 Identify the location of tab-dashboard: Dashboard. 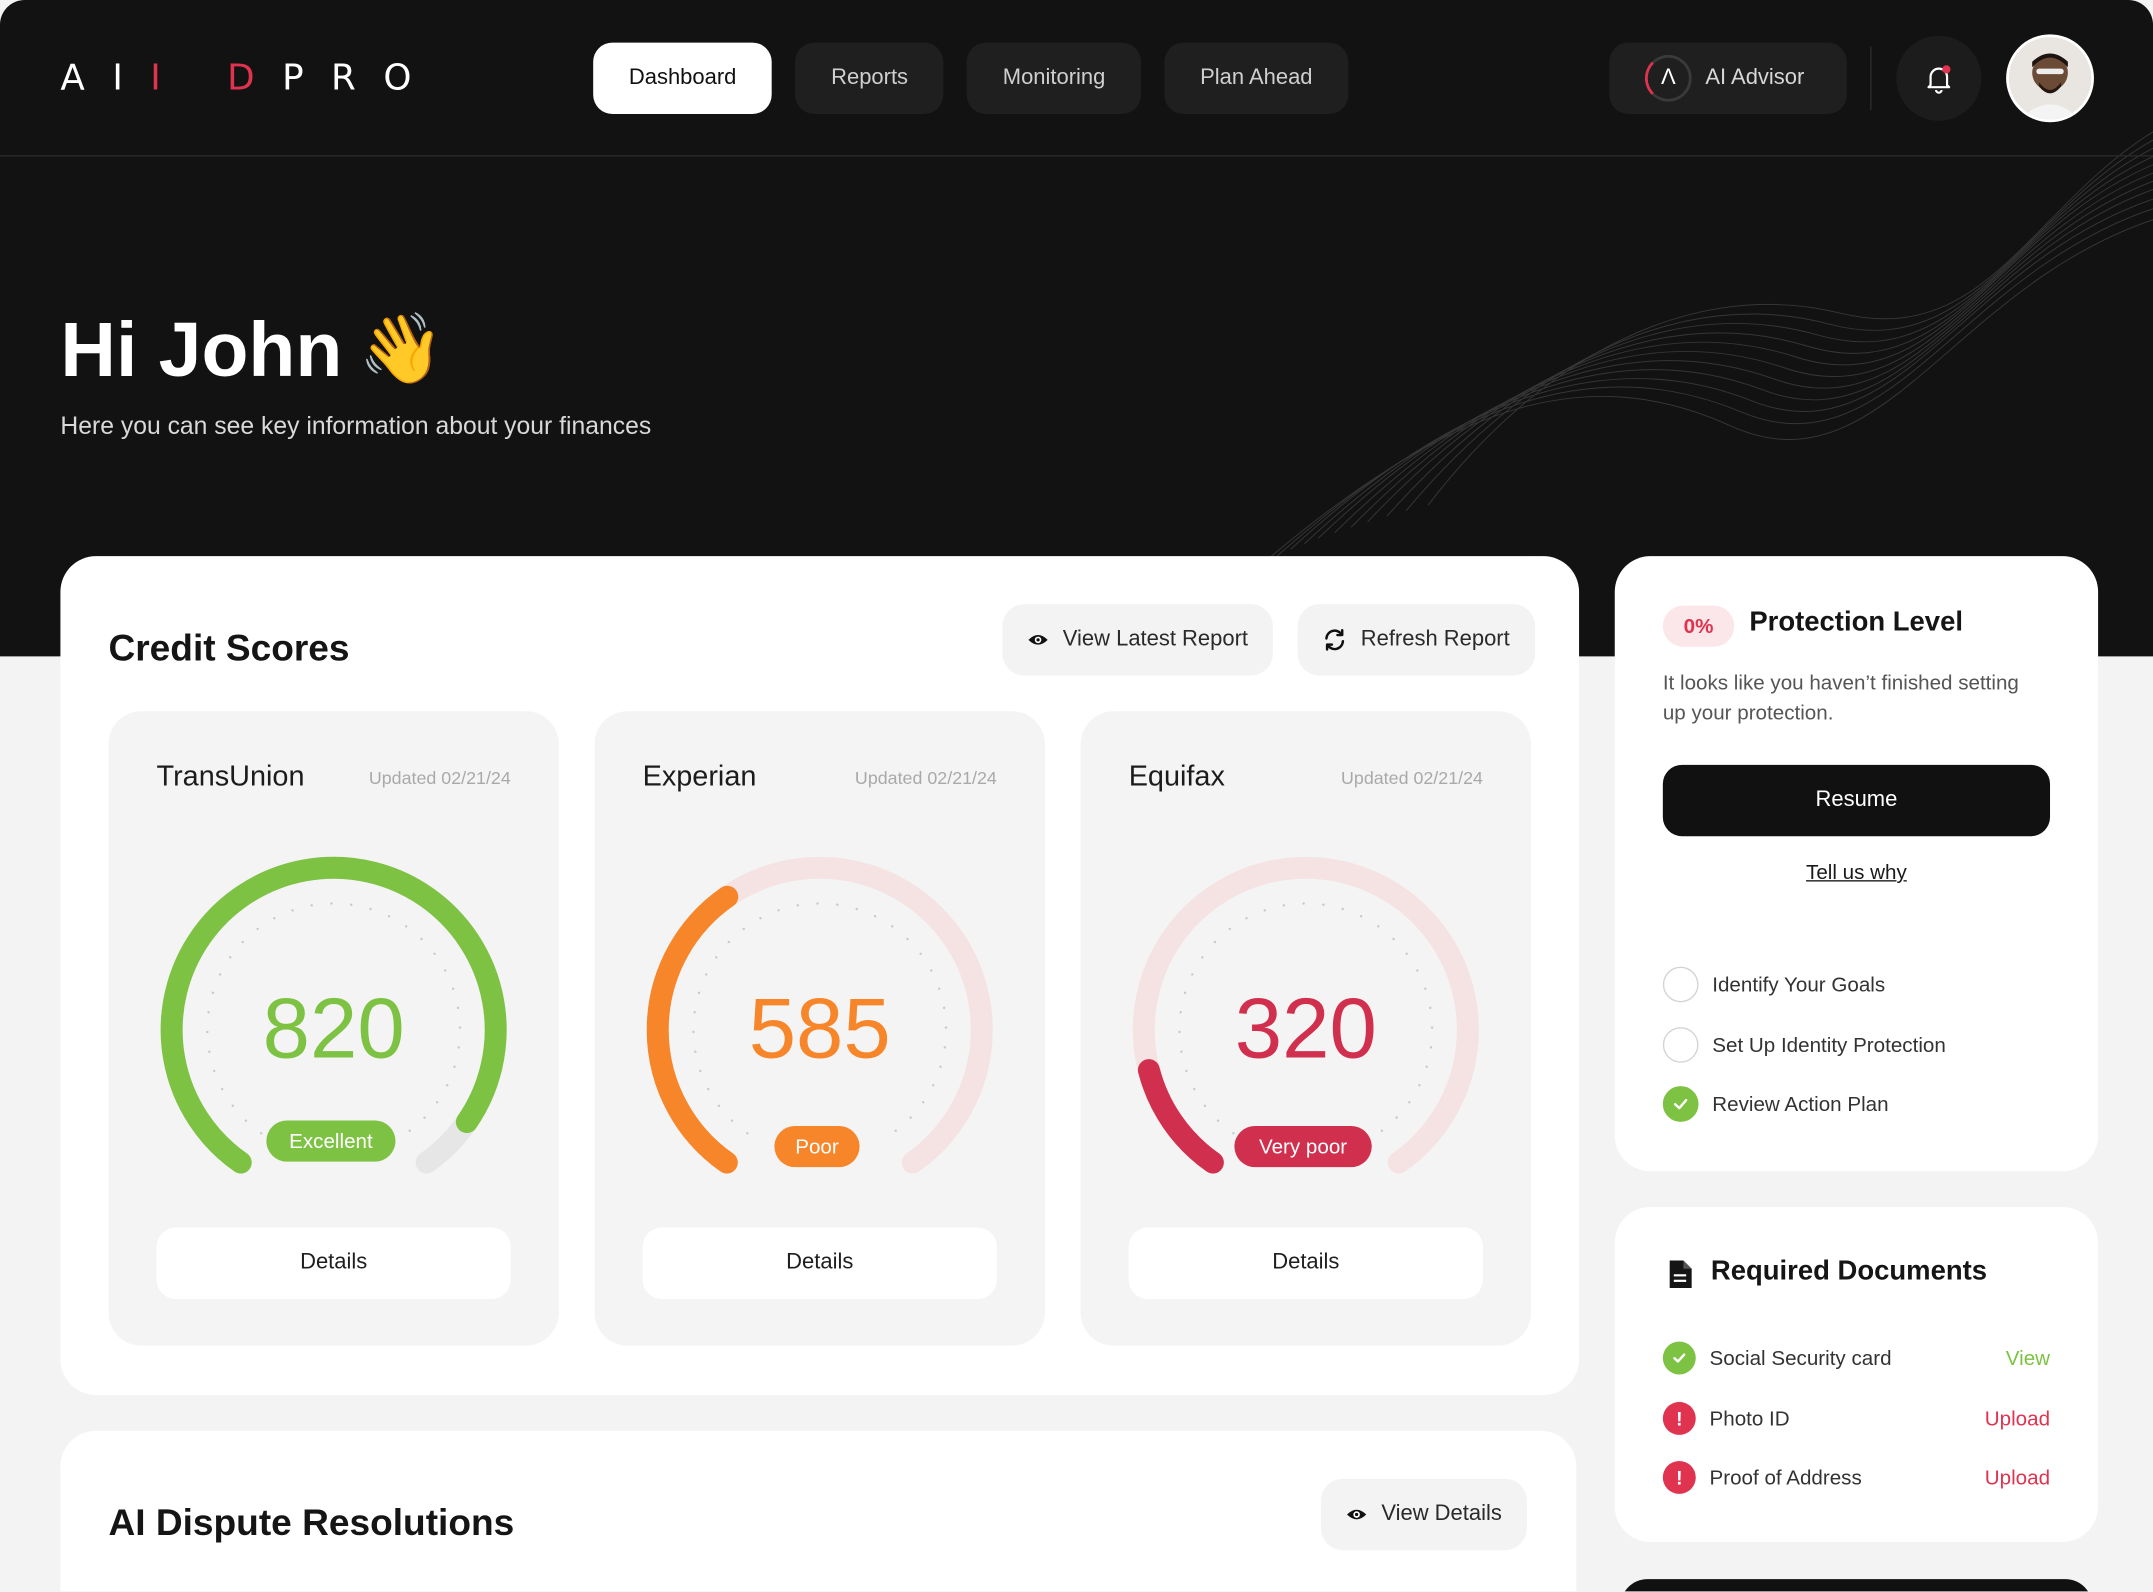
(683, 78).